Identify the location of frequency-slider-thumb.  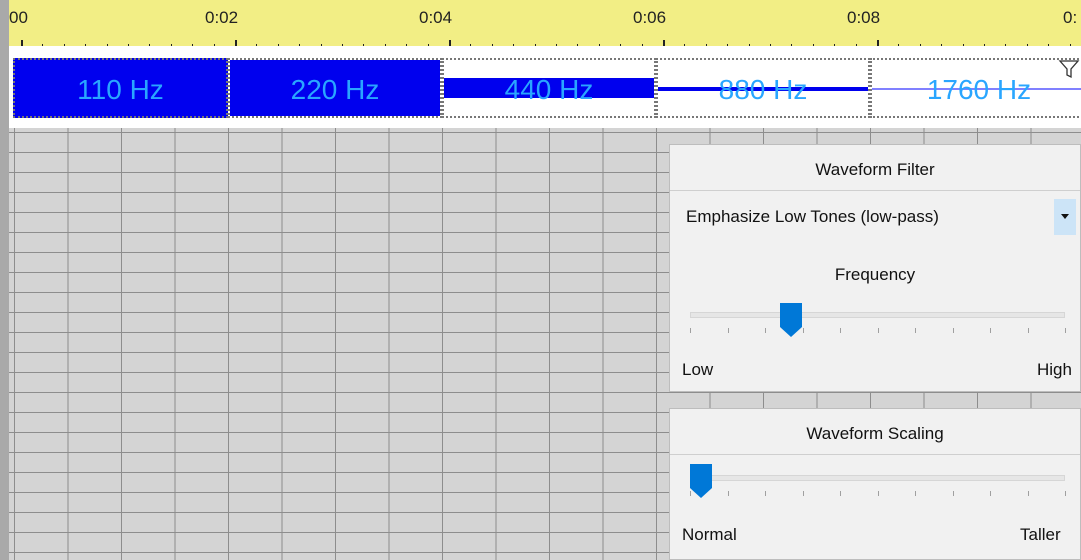
(791, 320).